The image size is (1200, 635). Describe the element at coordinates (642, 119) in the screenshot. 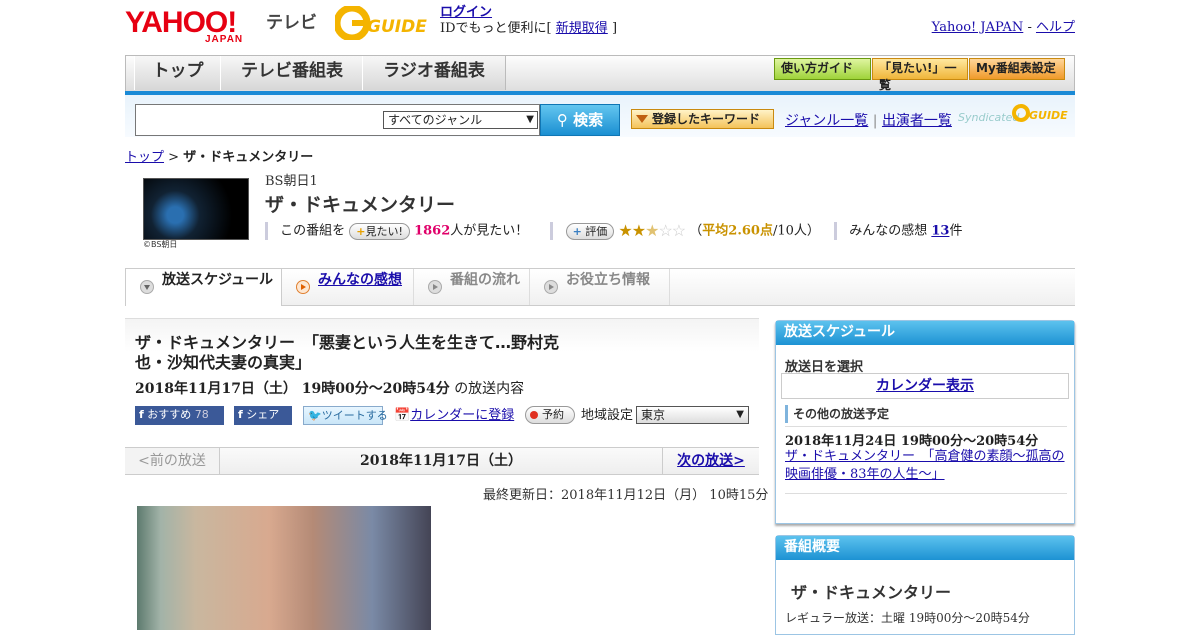

I see `dropdown-icon` at that location.